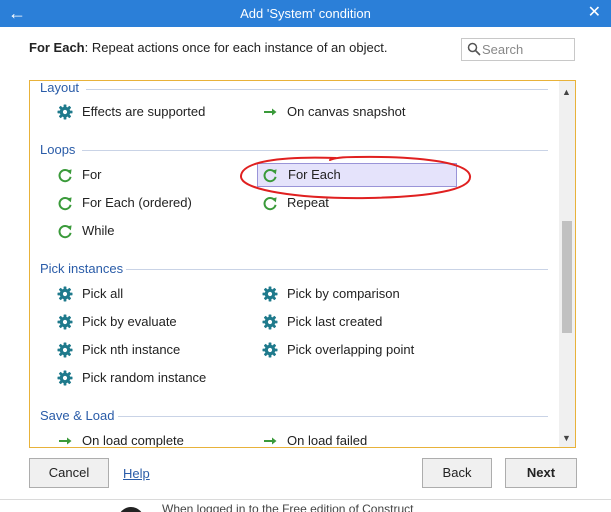 The height and width of the screenshot is (512, 611). Describe the element at coordinates (131, 509) in the screenshot. I see `avatar` at that location.